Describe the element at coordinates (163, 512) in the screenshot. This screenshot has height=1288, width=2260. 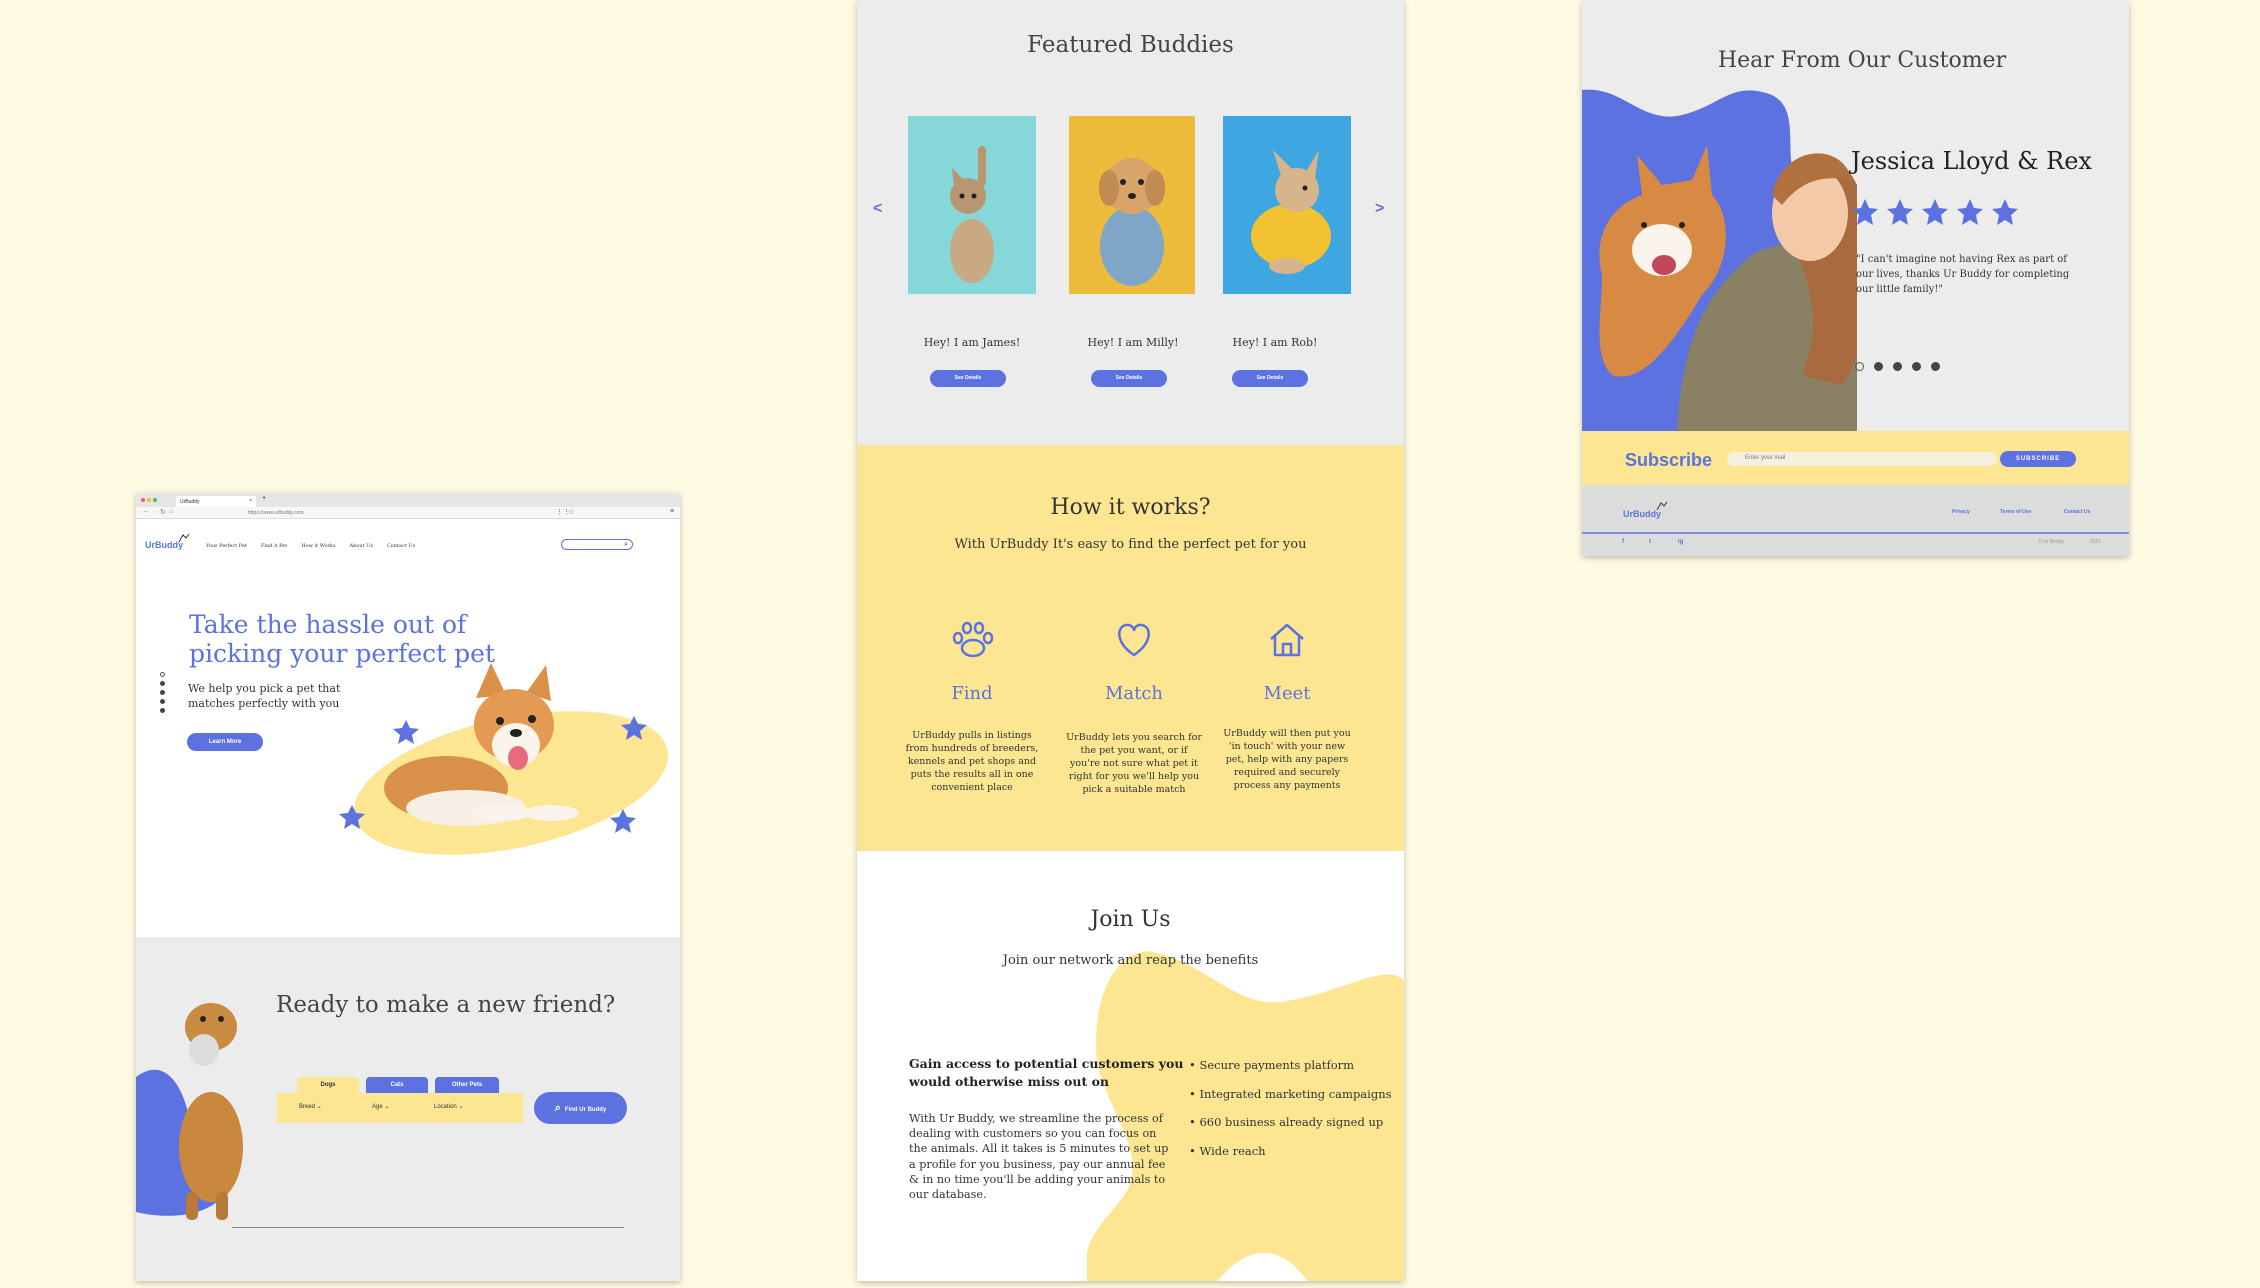
I see `reload-icon: ↻` at that location.